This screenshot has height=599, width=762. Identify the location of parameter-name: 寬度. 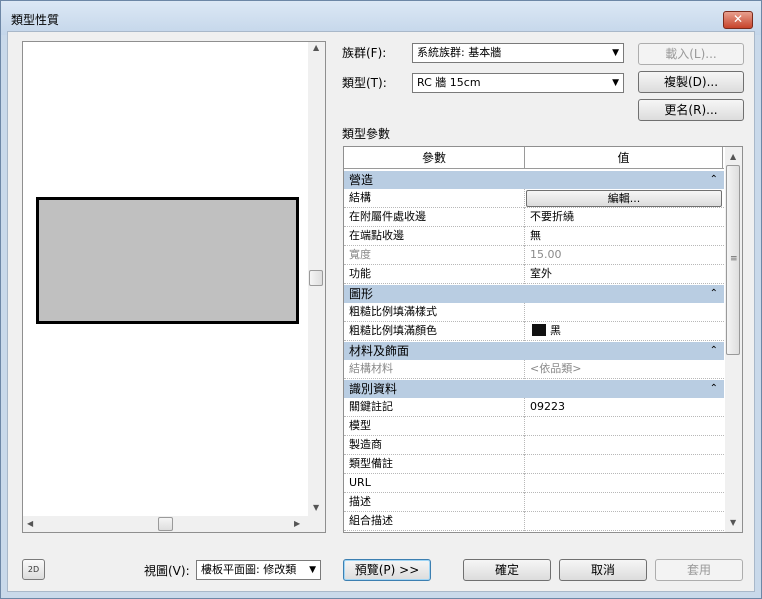
(360, 254).